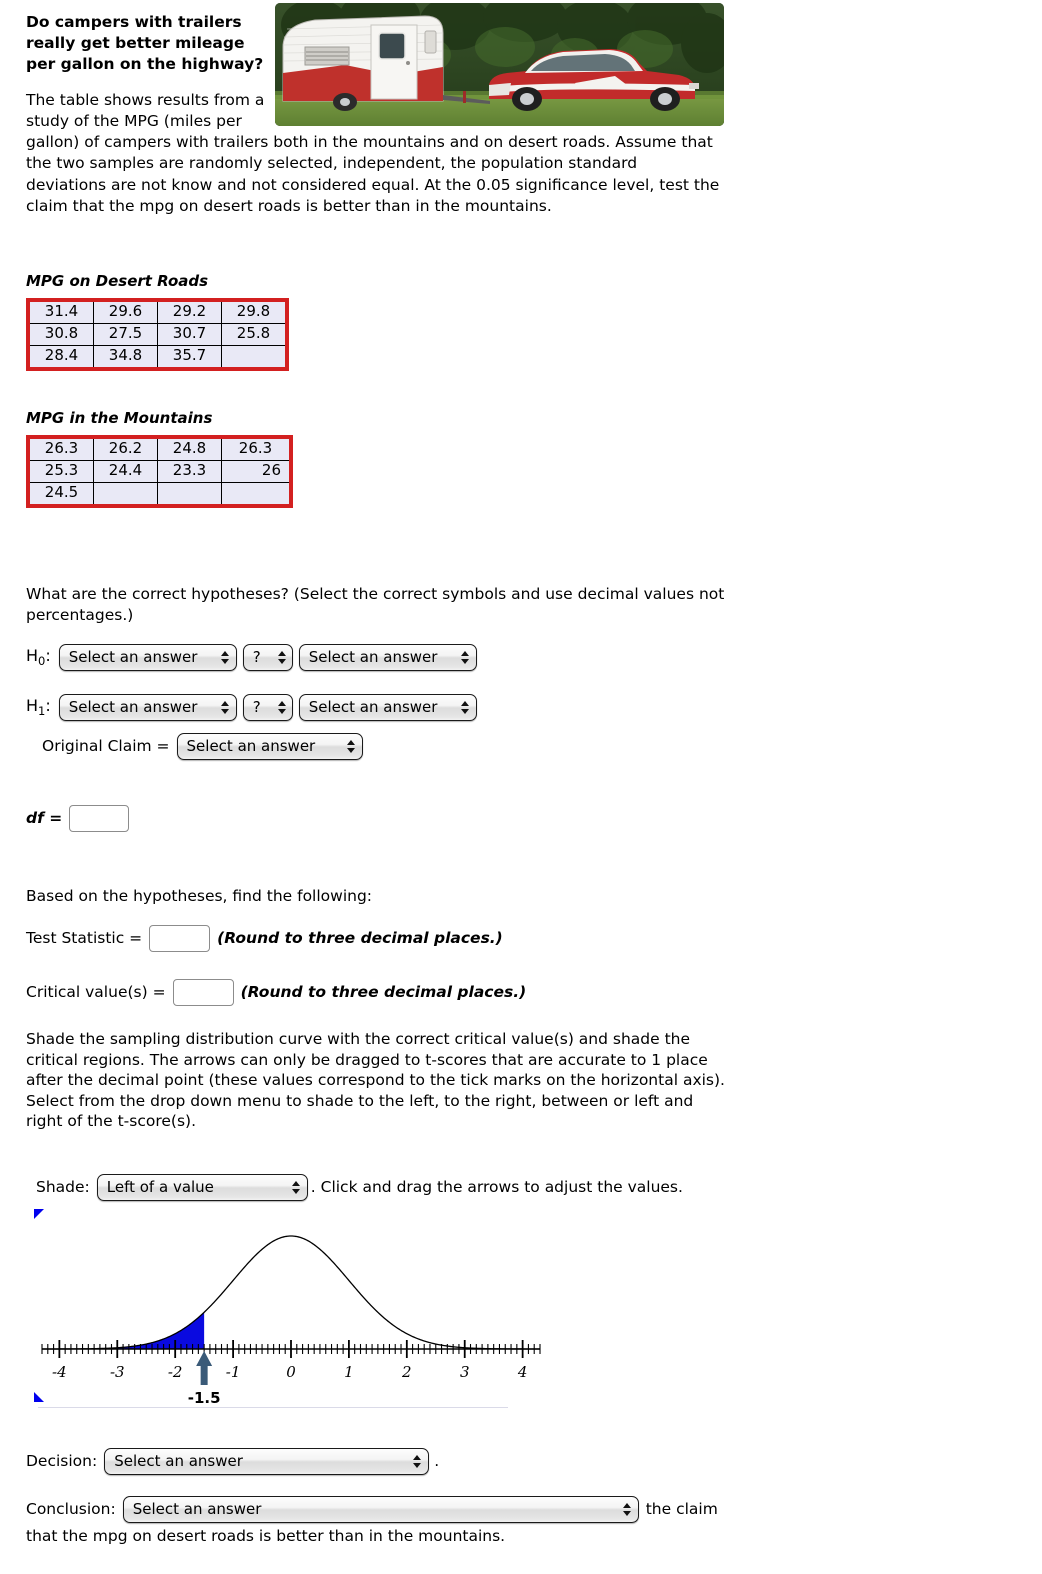 The height and width of the screenshot is (1574, 1042). I want to click on conclusion-select: Select an answer, so click(380, 1509).